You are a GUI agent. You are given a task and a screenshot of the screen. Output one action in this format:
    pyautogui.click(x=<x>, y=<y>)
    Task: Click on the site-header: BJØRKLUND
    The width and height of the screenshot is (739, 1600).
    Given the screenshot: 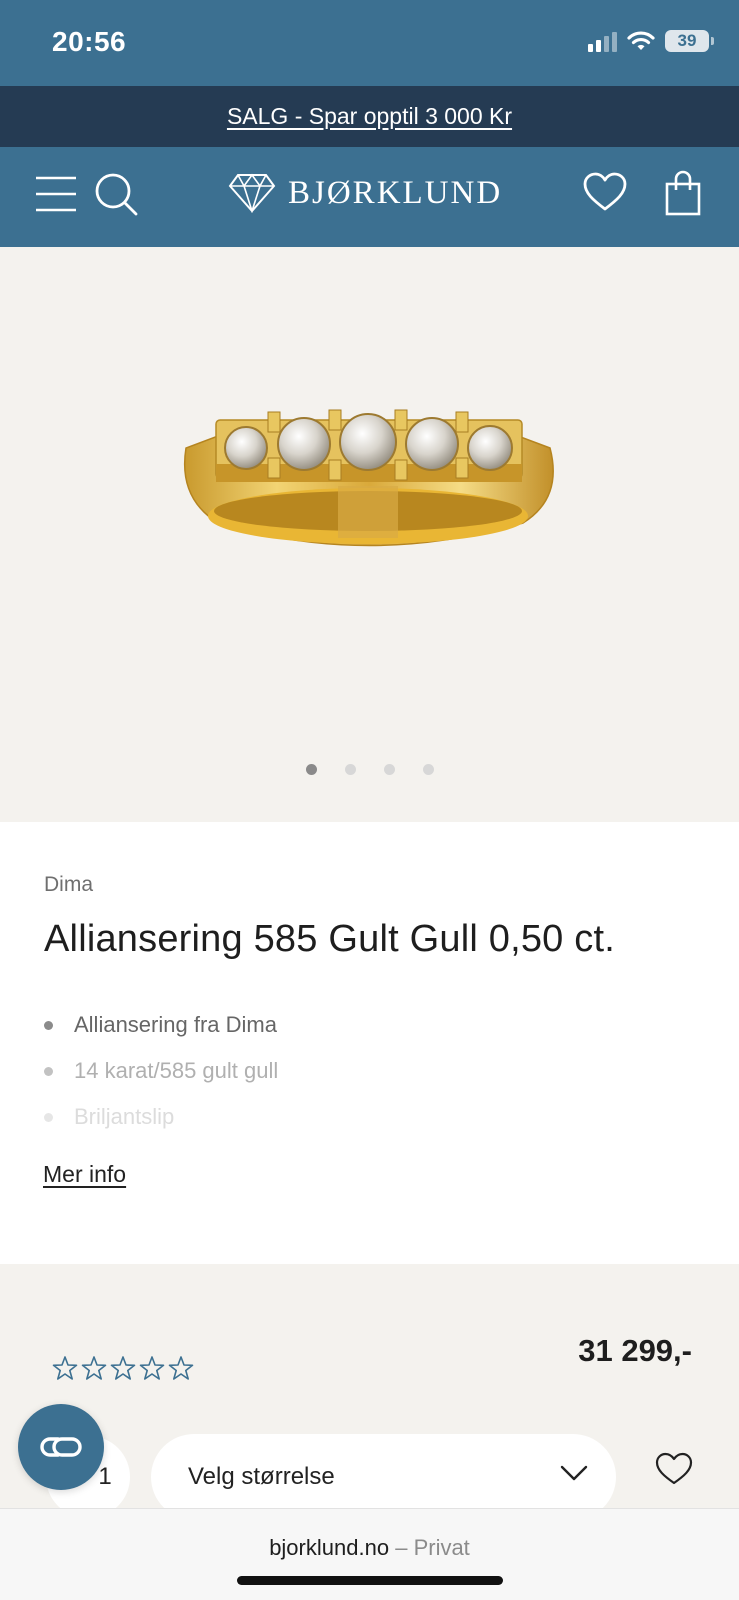 What is the action you would take?
    pyautogui.click(x=369, y=197)
    